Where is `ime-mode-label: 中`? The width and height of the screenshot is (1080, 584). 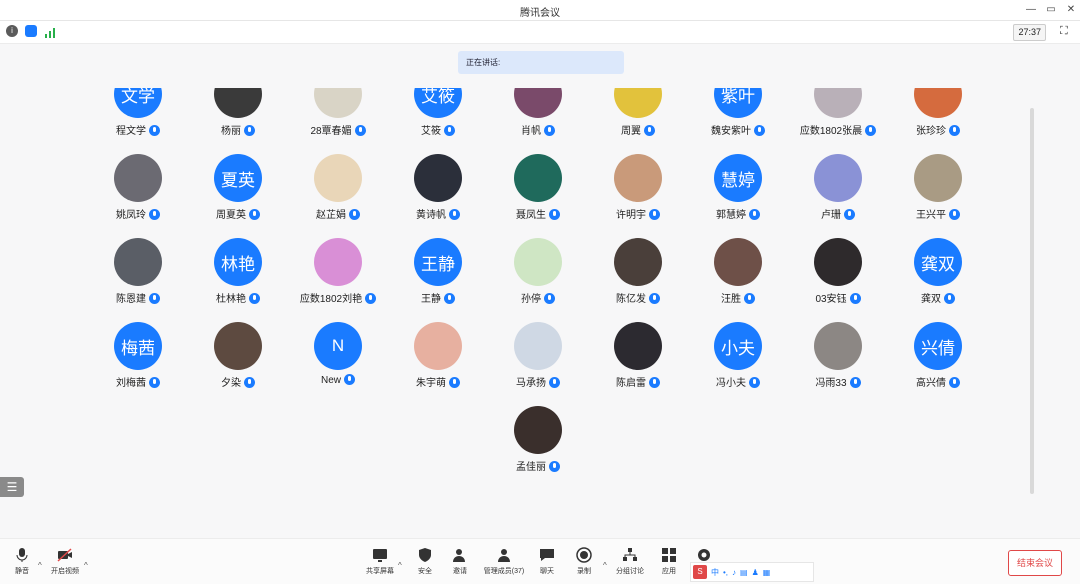
ime-mode-label: 中 is located at coordinates (715, 572).